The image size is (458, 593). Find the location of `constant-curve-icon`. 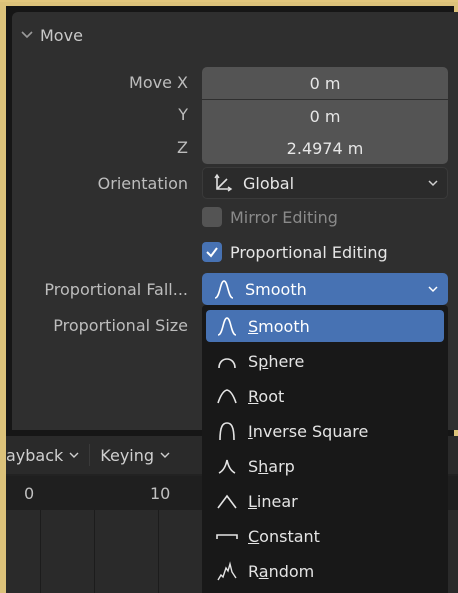

constant-curve-icon is located at coordinates (227, 536).